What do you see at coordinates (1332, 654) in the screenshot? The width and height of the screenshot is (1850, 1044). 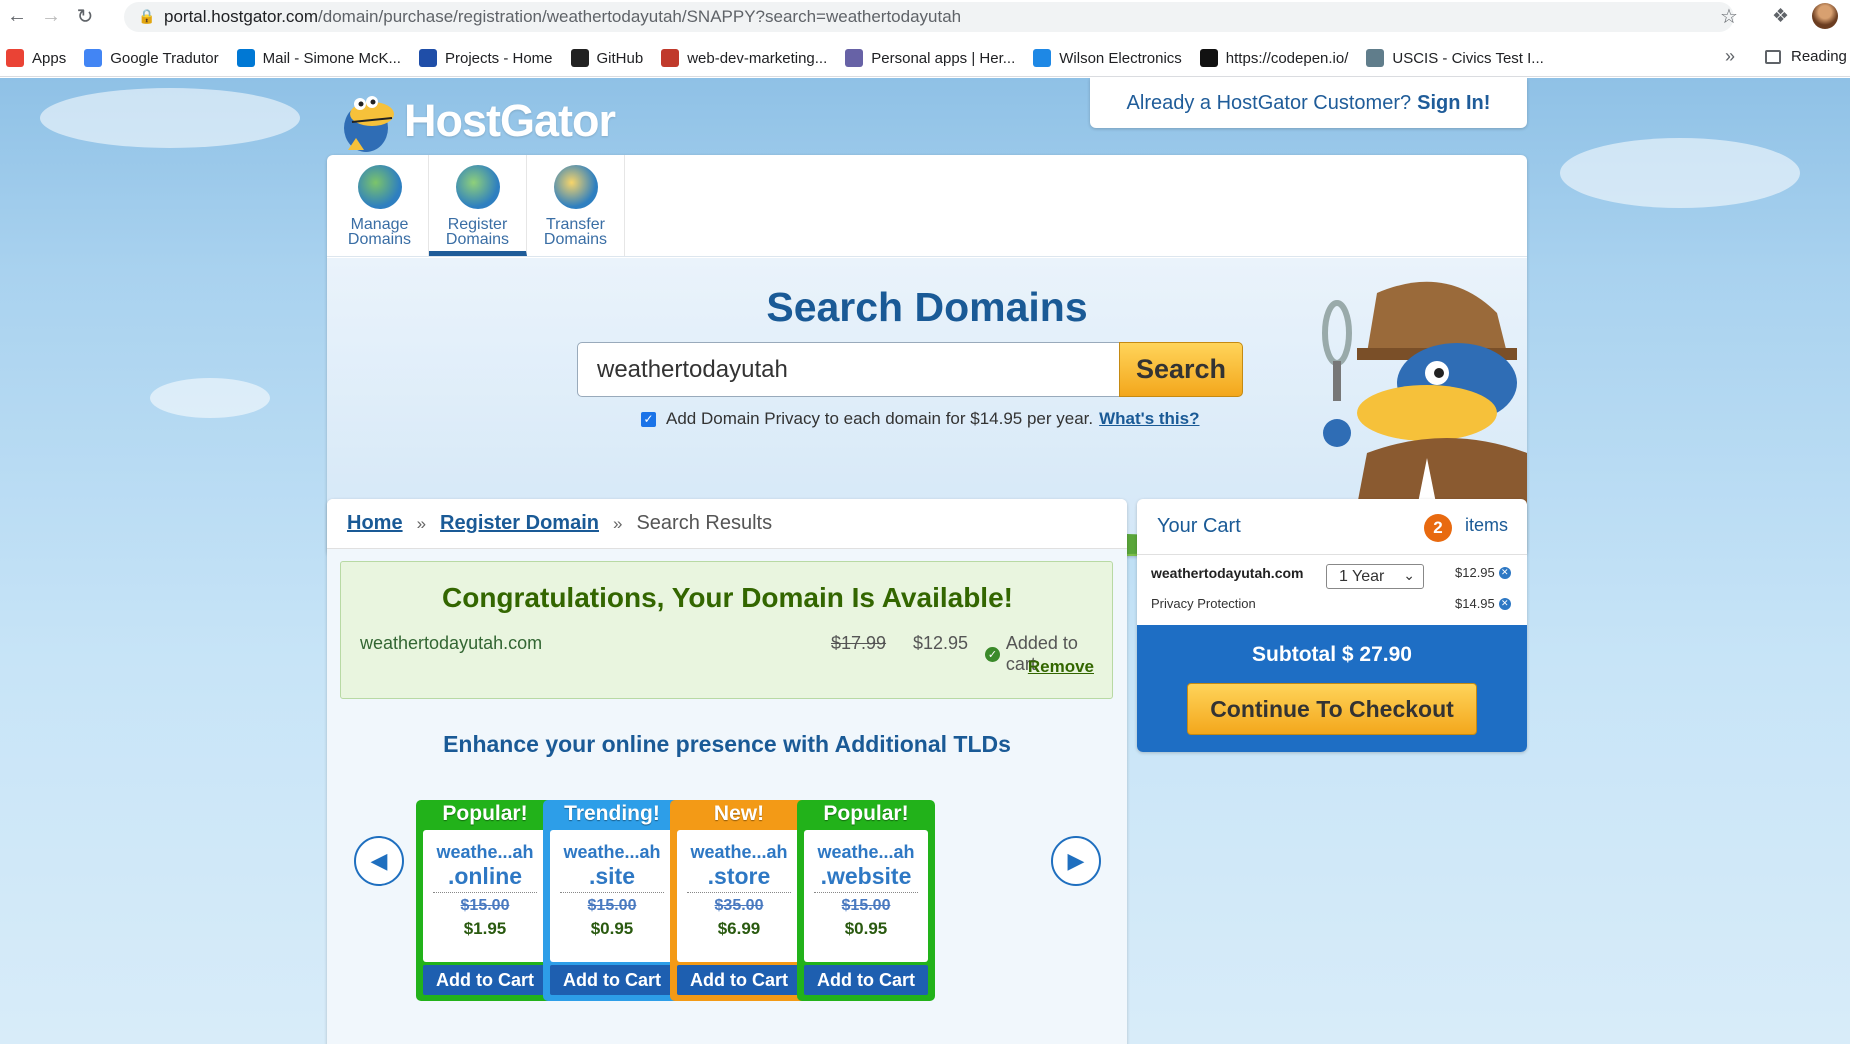 I see `cart-subtotal: Subtotal $ 27.90` at bounding box center [1332, 654].